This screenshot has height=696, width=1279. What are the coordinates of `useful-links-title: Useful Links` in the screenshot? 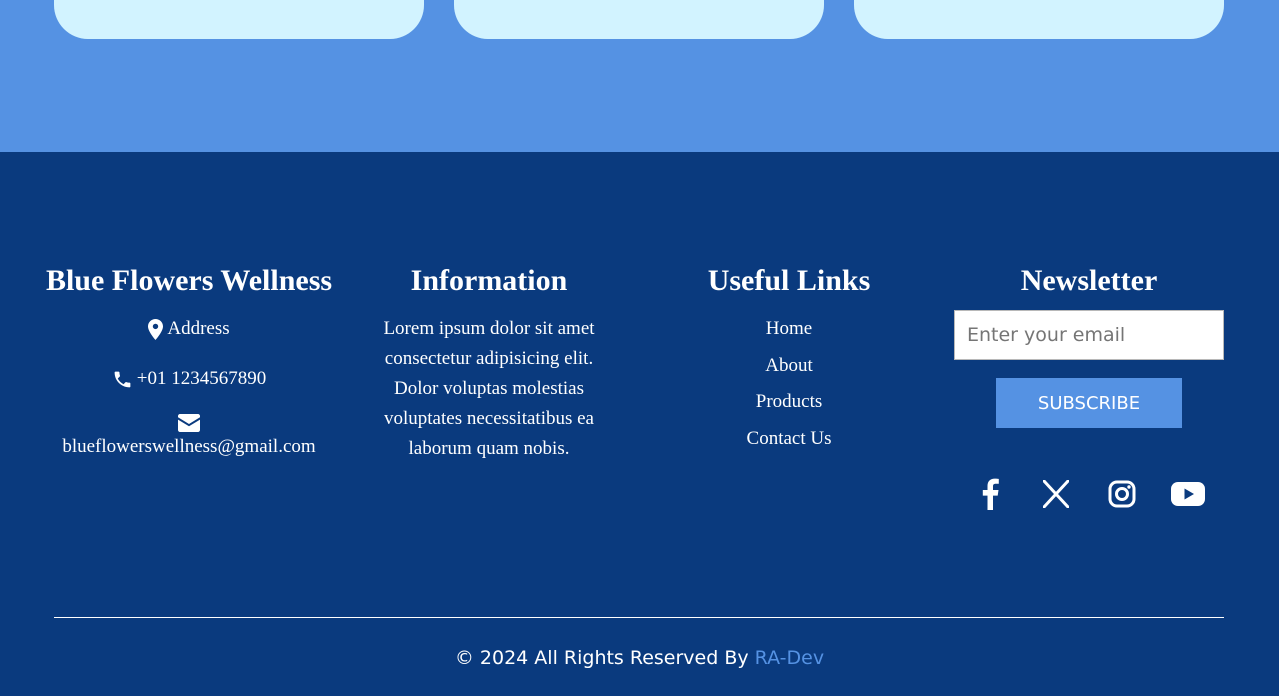 It's located at (789, 280).